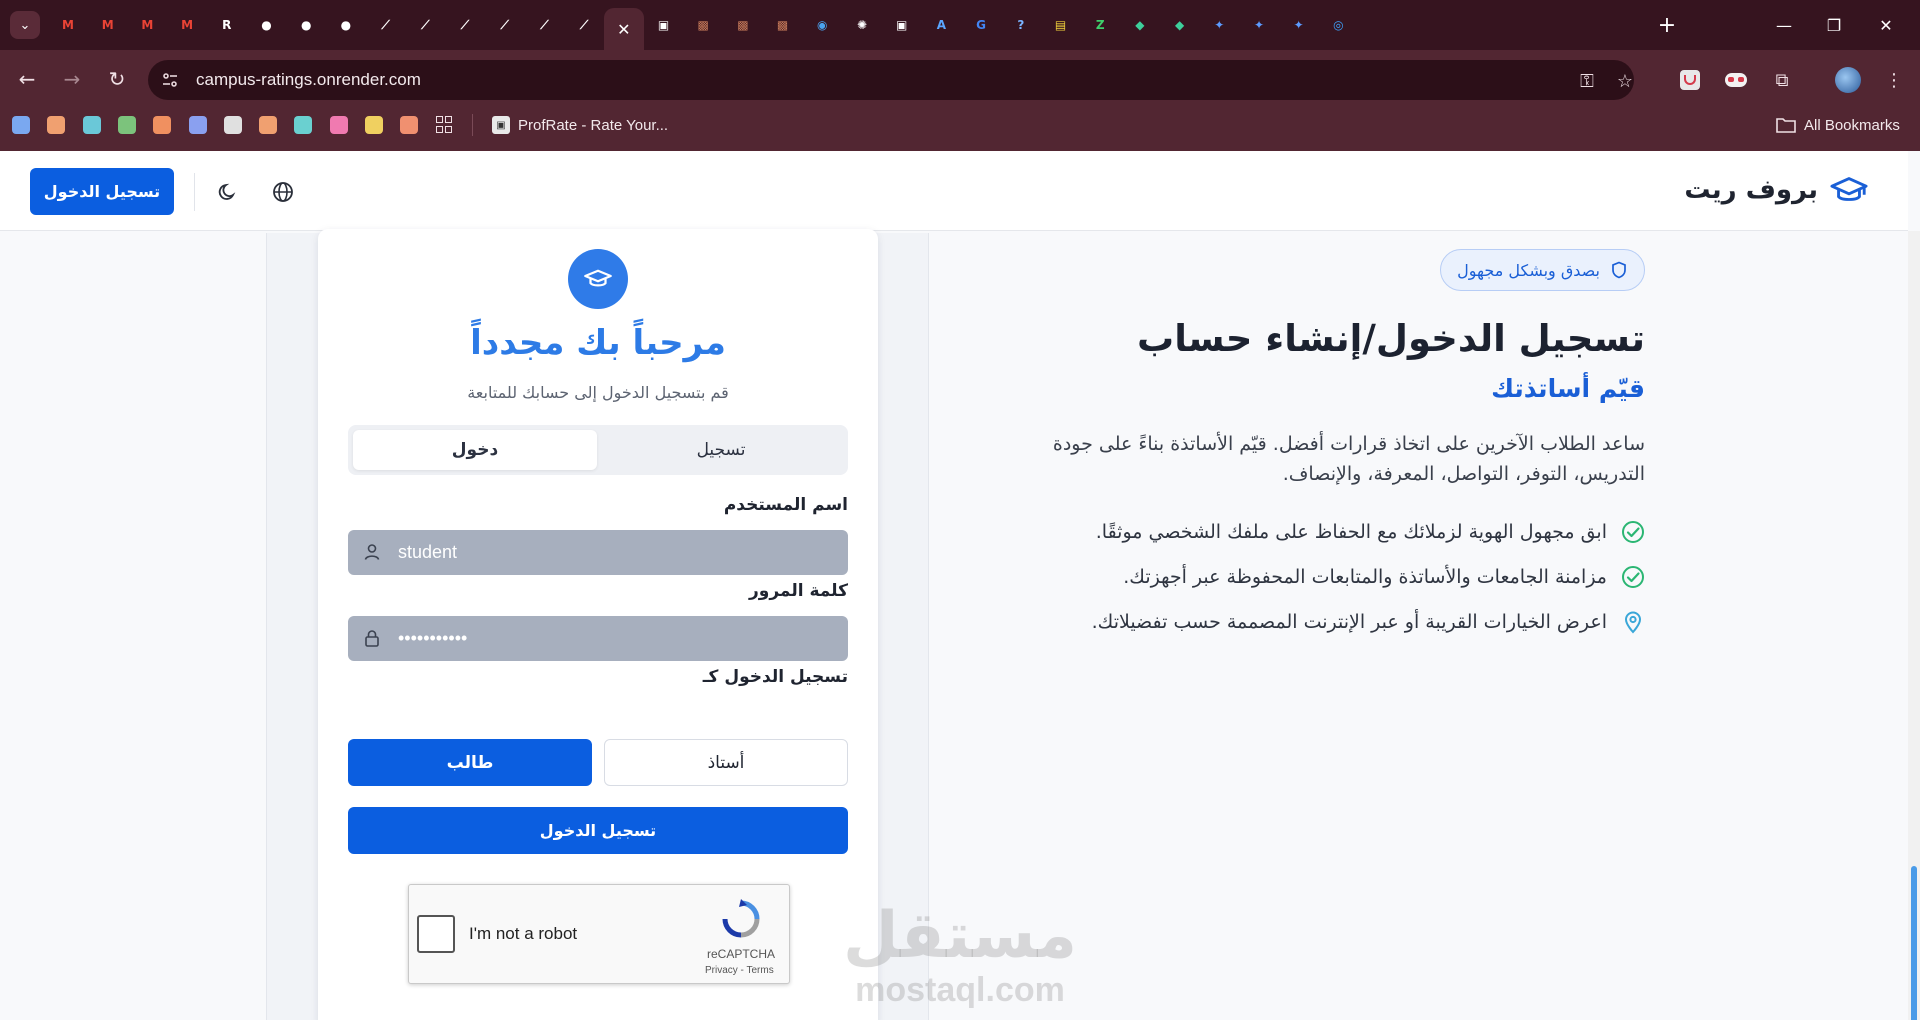  I want to click on browser-menu-icon: ⋮, so click(1894, 80).